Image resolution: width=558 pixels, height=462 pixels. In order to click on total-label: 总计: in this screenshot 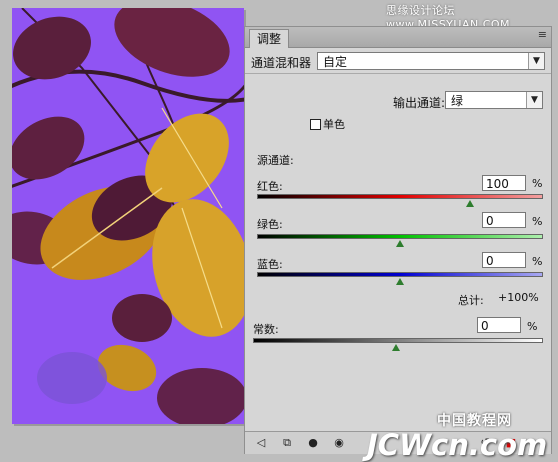, I will do `click(471, 300)`.